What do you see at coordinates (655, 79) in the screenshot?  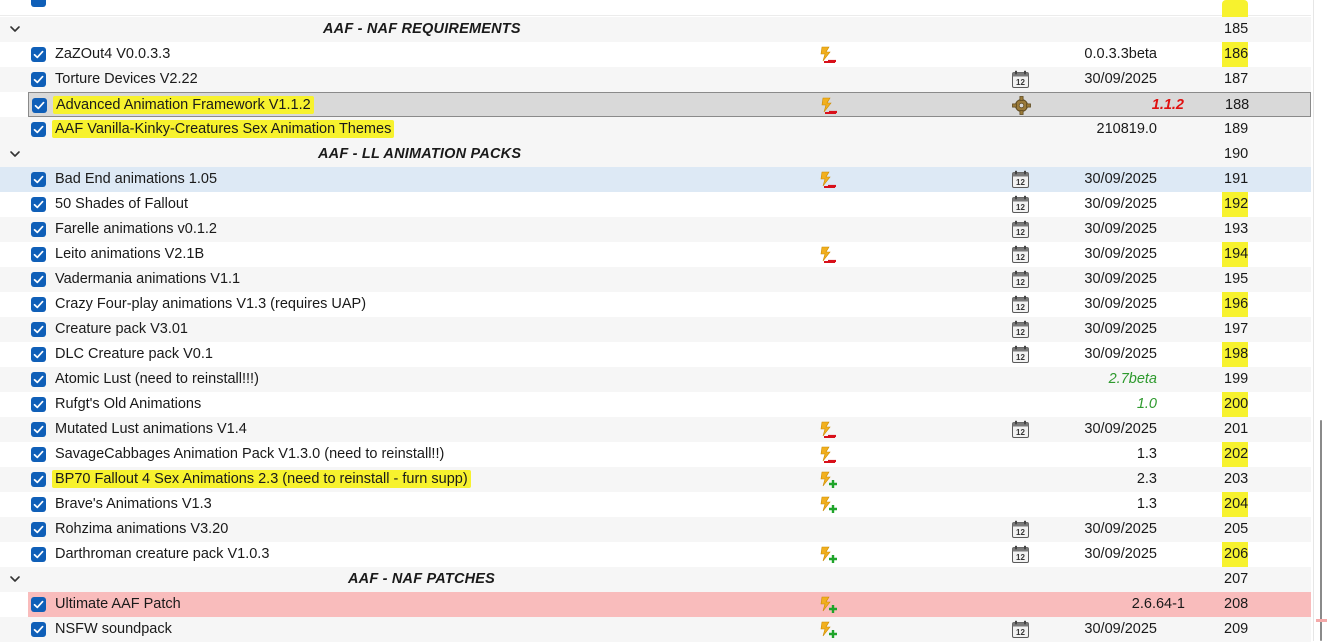 I see `mod-row: Torture Devices V2.22 12 30/09/2025 187` at bounding box center [655, 79].